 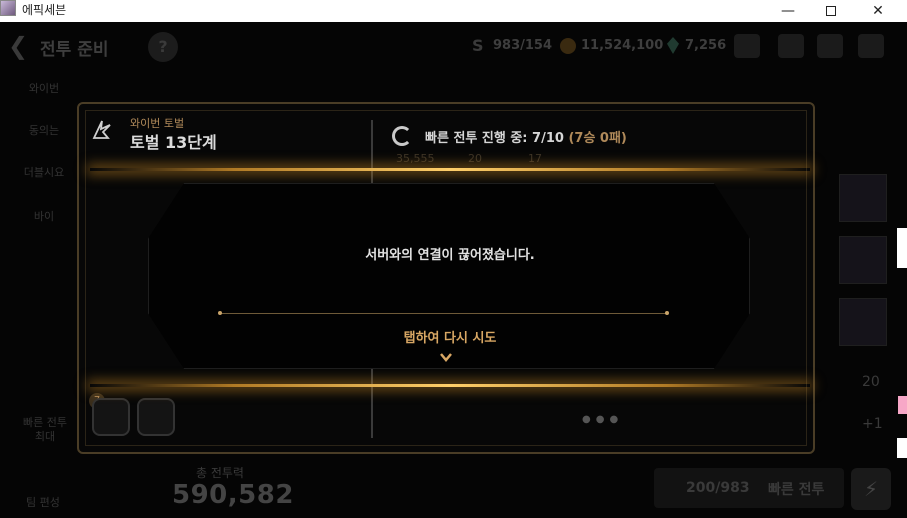 I want to click on maximize-button, so click(x=831, y=11).